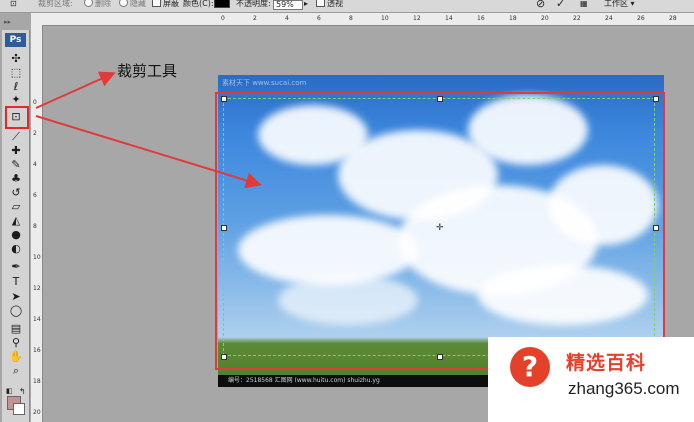  What do you see at coordinates (147, 71) in the screenshot?
I see `crop-tool-callout-label: 裁剪工具` at bounding box center [147, 71].